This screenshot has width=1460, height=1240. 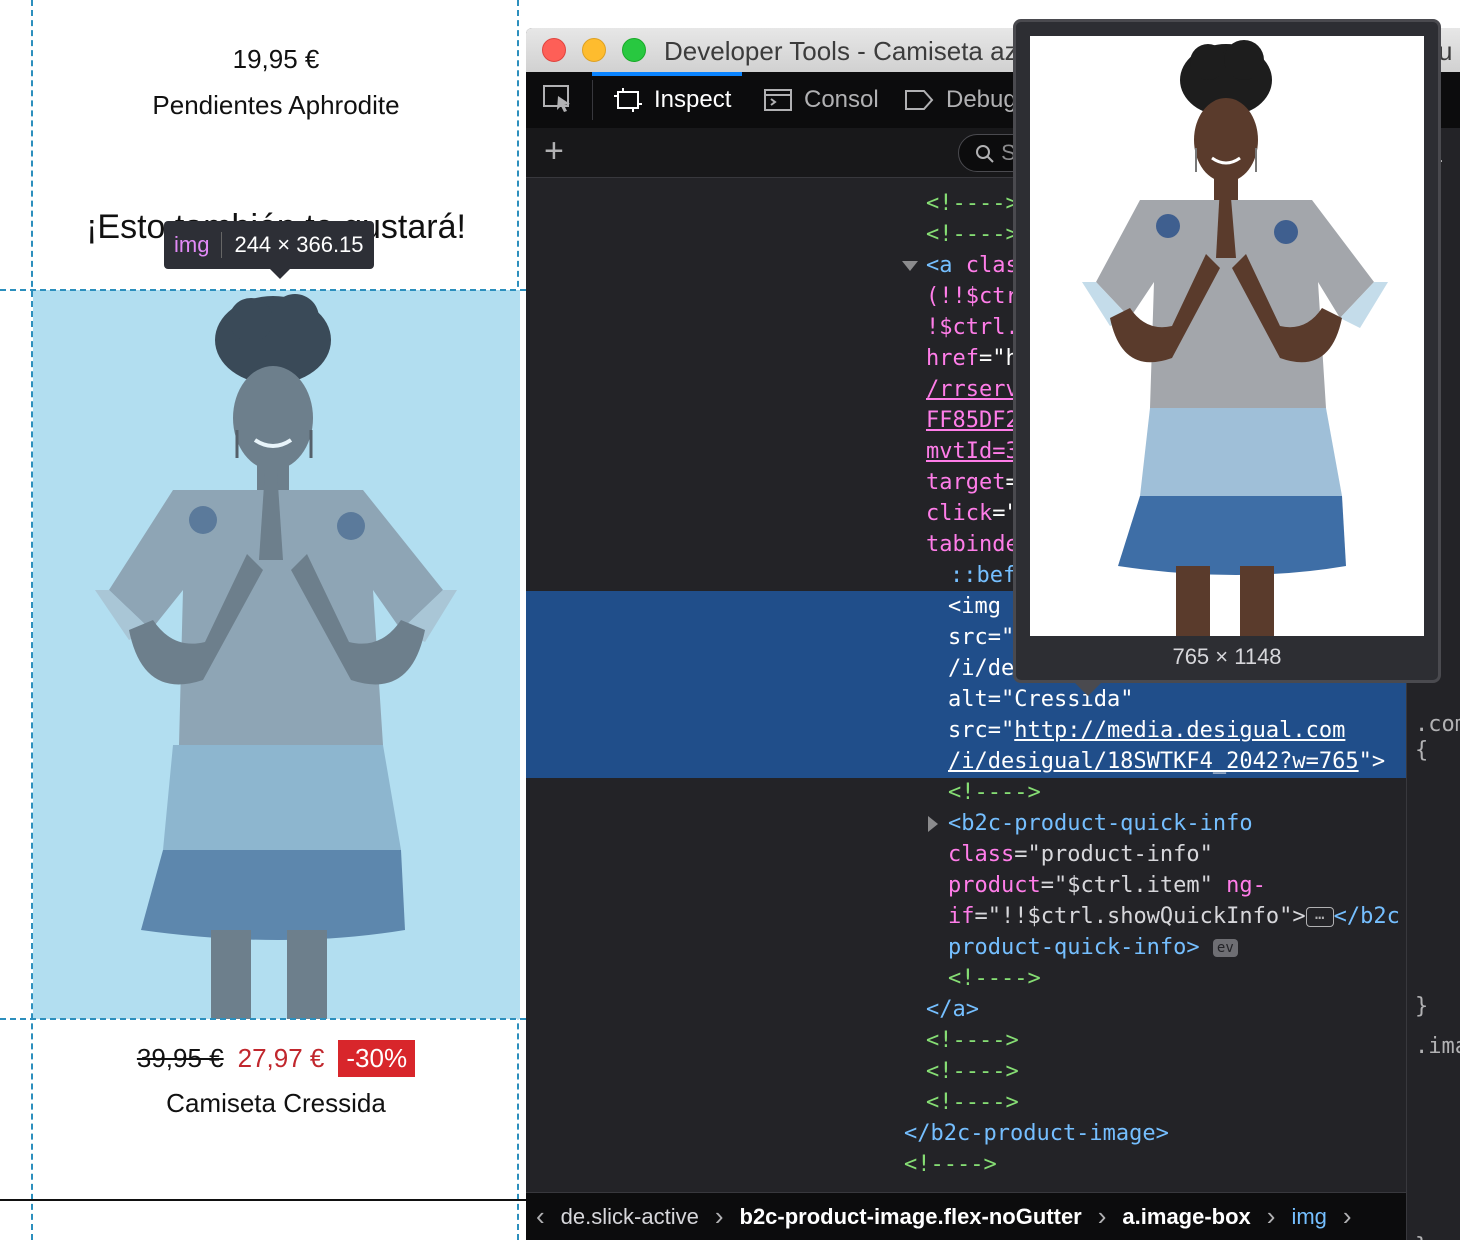 What do you see at coordinates (1074, 947) in the screenshot?
I see `tag-name: product-quick-info>` at bounding box center [1074, 947].